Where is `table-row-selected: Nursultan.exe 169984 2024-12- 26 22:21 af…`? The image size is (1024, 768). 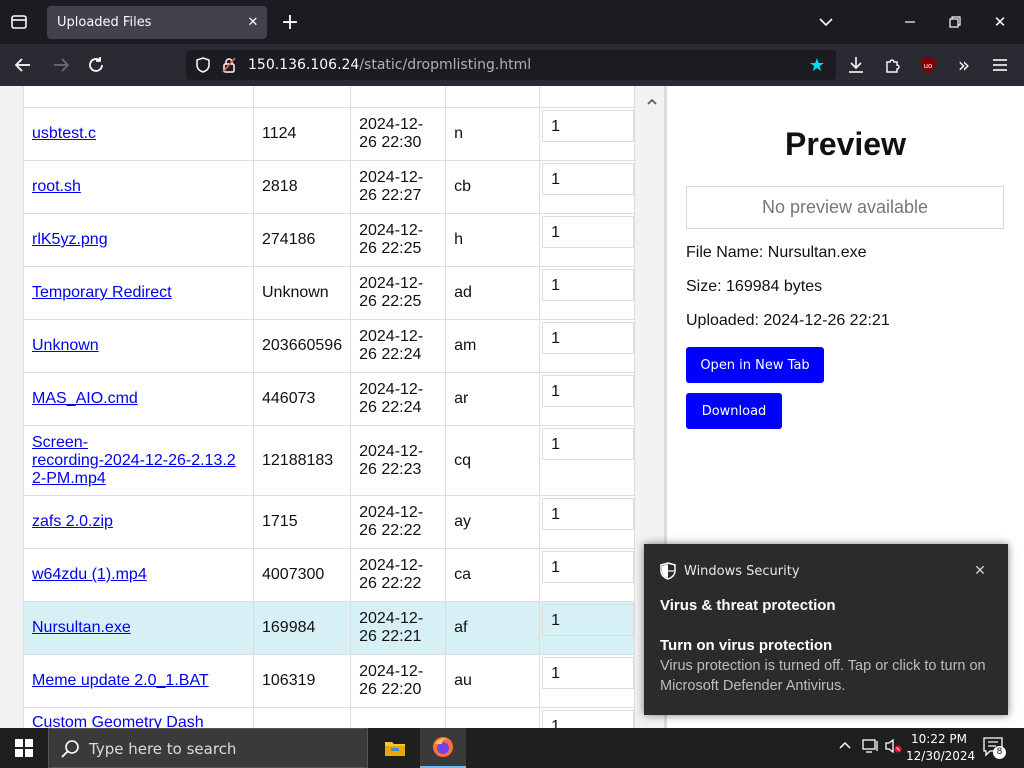
table-row-selected: Nursultan.exe 169984 2024-12- 26 22:21 af… is located at coordinates (329, 628).